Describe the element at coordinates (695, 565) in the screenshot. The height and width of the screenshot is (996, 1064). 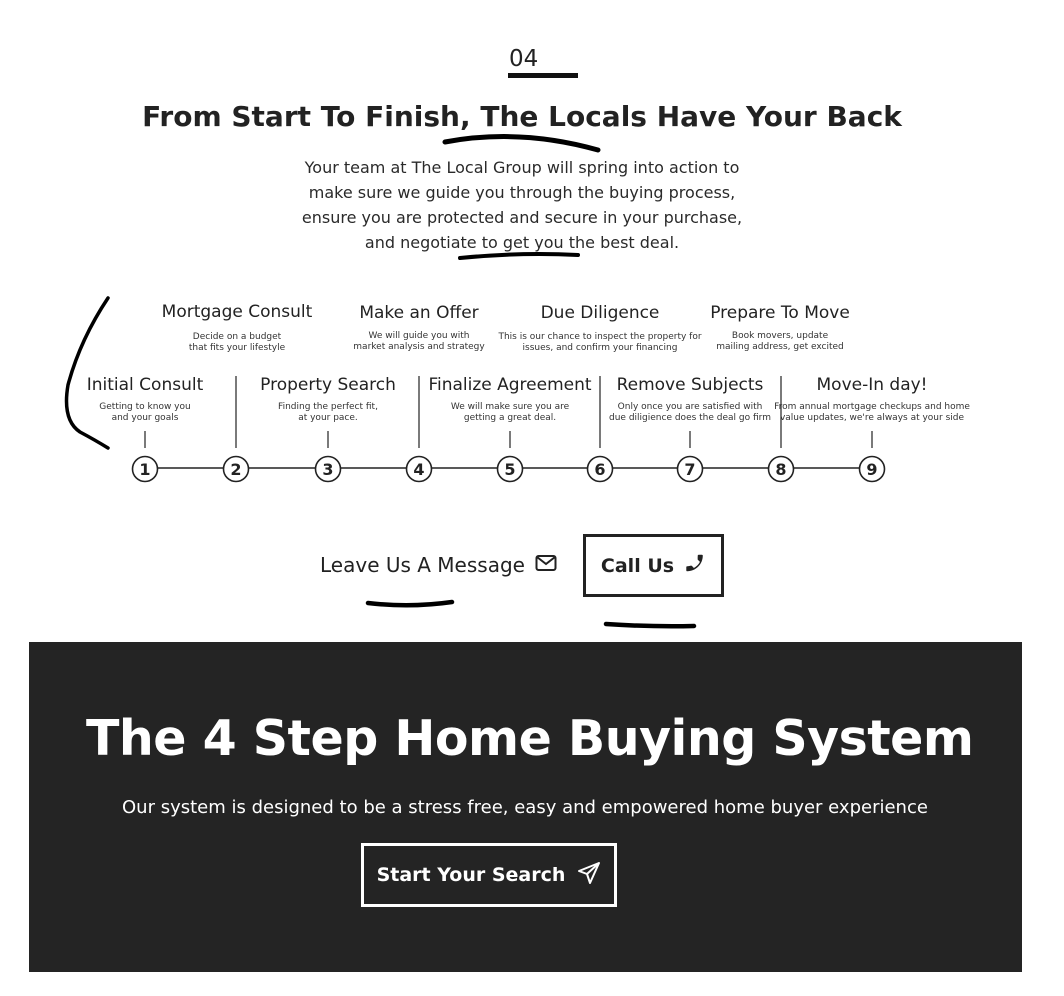
I see `phone-icon` at that location.